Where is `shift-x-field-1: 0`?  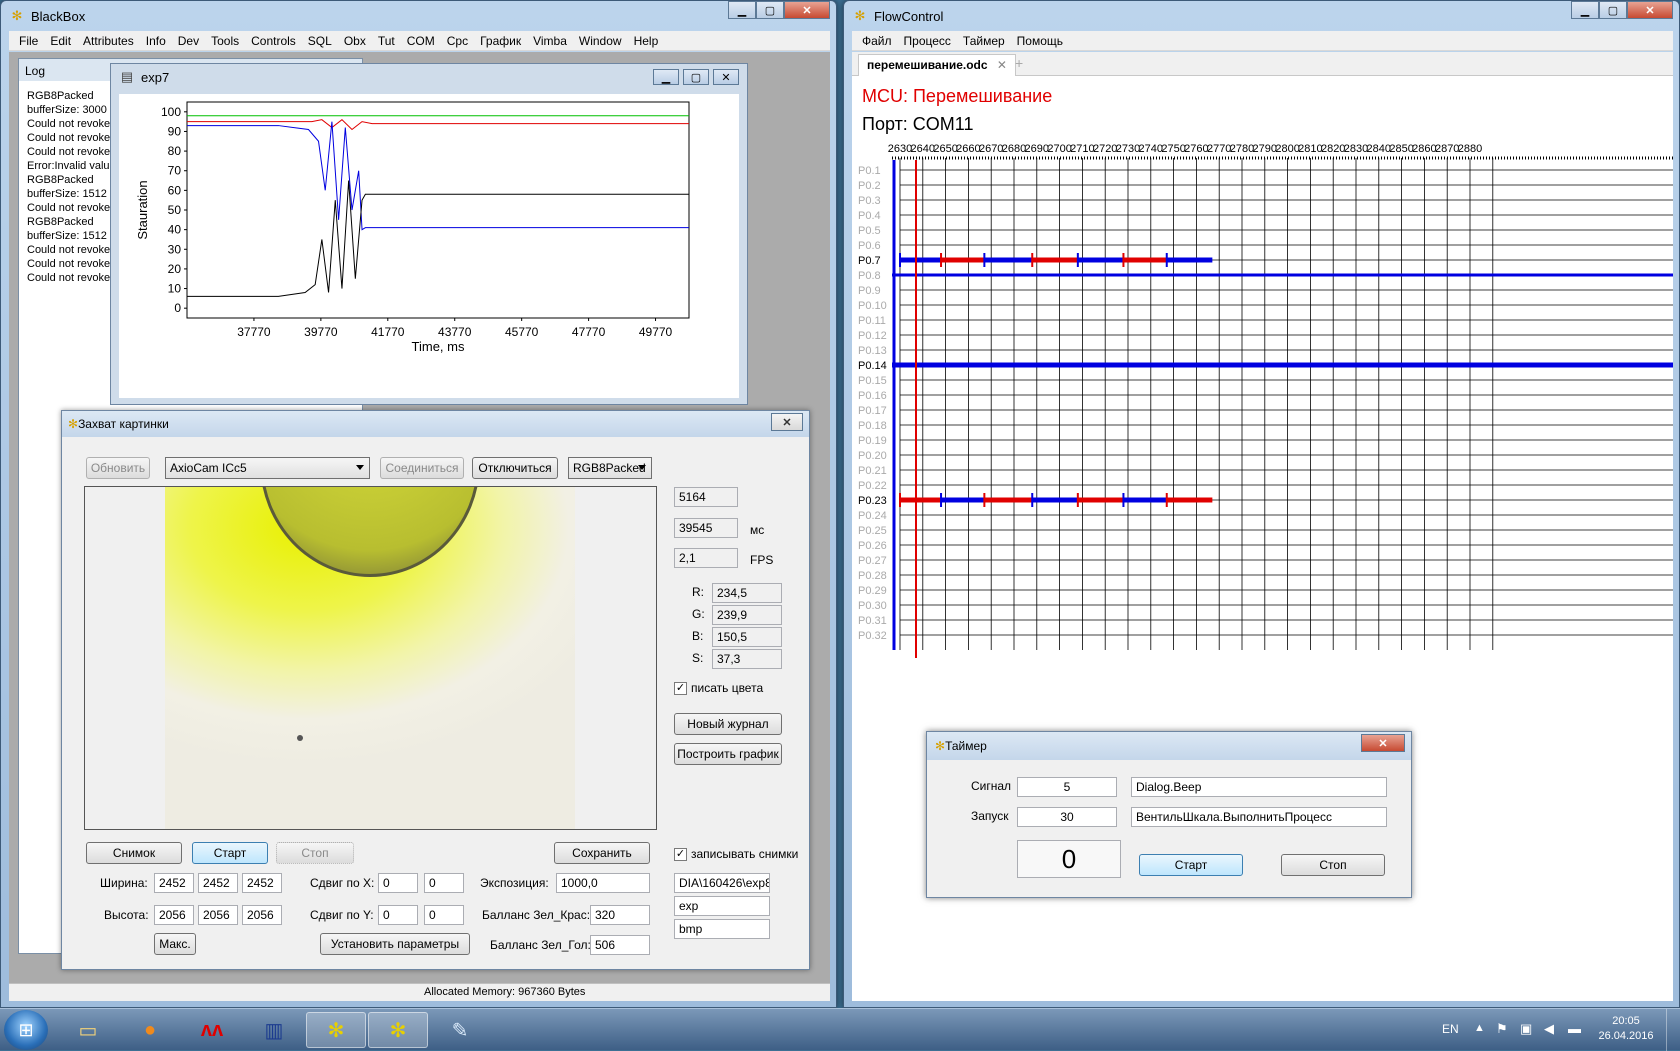
shift-x-field-1: 0 is located at coordinates (398, 883).